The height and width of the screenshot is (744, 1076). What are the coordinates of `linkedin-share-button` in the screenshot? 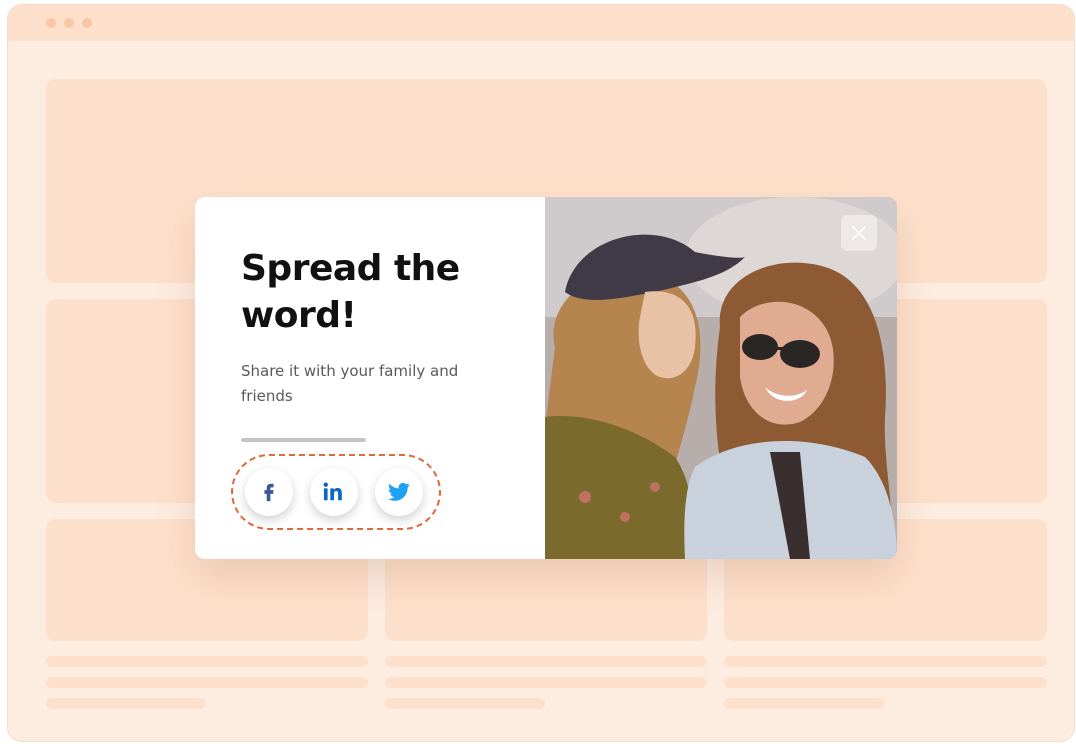 It's located at (334, 492).